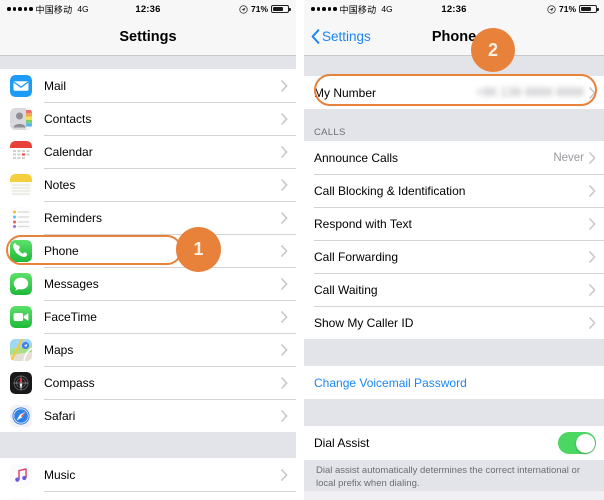 The height and width of the screenshot is (500, 604). I want to click on row-respond-with-text: Respond with Text, so click(454, 223).